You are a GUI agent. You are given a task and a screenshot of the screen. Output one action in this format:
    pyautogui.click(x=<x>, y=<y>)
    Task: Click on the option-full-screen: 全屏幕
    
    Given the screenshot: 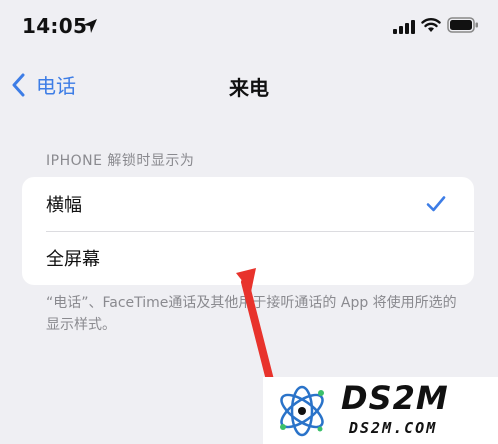 What is the action you would take?
    pyautogui.click(x=248, y=258)
    